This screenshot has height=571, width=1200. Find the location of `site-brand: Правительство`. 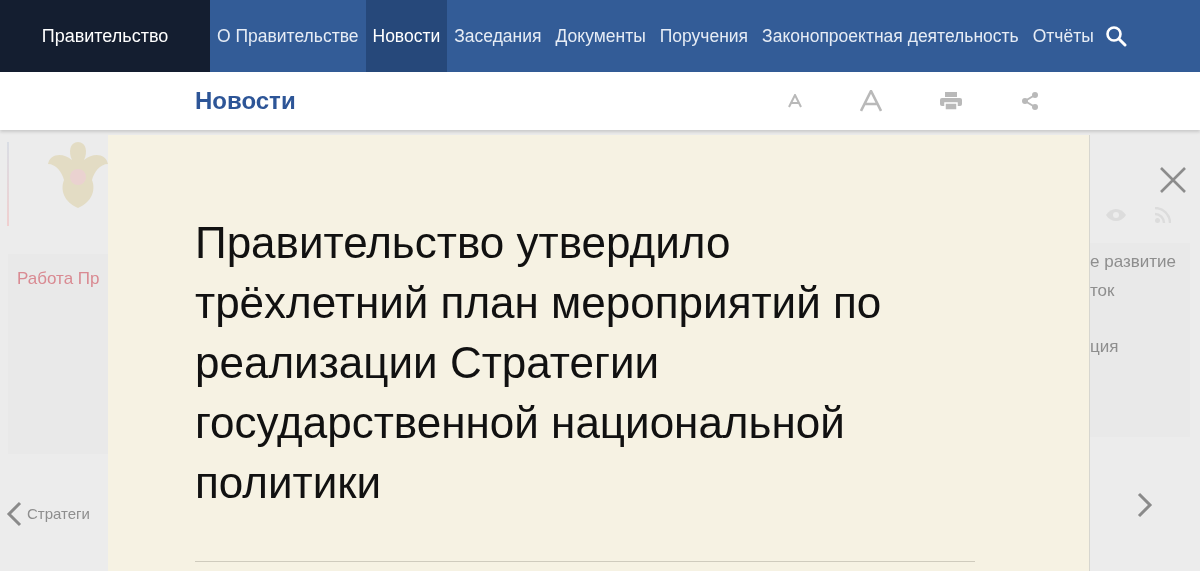

site-brand: Правительство is located at coordinates (105, 36).